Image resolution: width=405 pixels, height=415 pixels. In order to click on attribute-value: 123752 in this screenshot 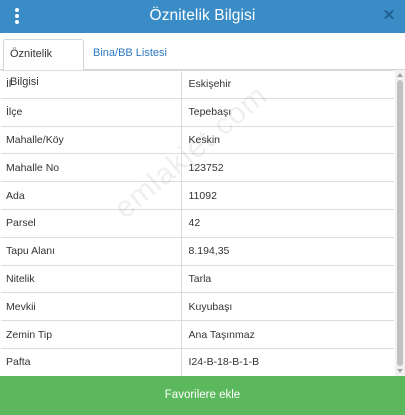, I will do `click(287, 168)`.